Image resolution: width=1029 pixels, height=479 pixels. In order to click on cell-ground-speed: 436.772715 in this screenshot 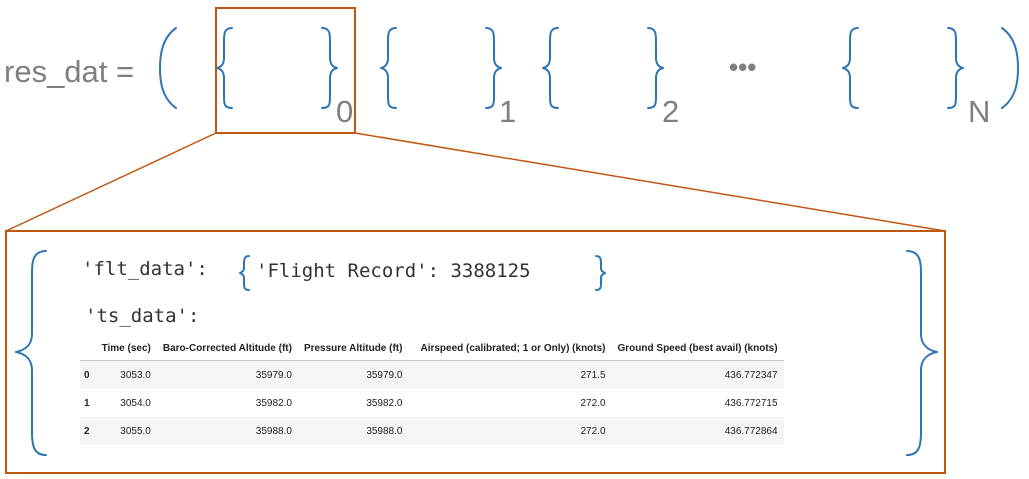, I will do `click(697, 403)`.